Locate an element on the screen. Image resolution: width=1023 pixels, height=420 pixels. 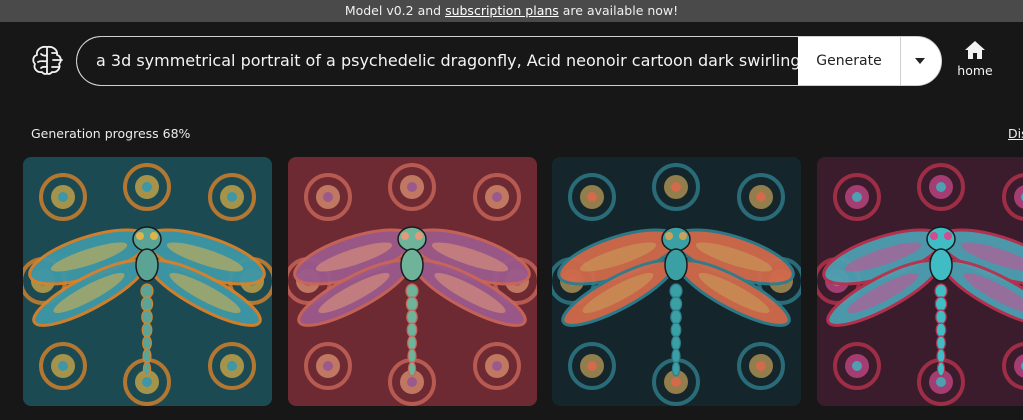
caret-down-icon is located at coordinates (920, 61).